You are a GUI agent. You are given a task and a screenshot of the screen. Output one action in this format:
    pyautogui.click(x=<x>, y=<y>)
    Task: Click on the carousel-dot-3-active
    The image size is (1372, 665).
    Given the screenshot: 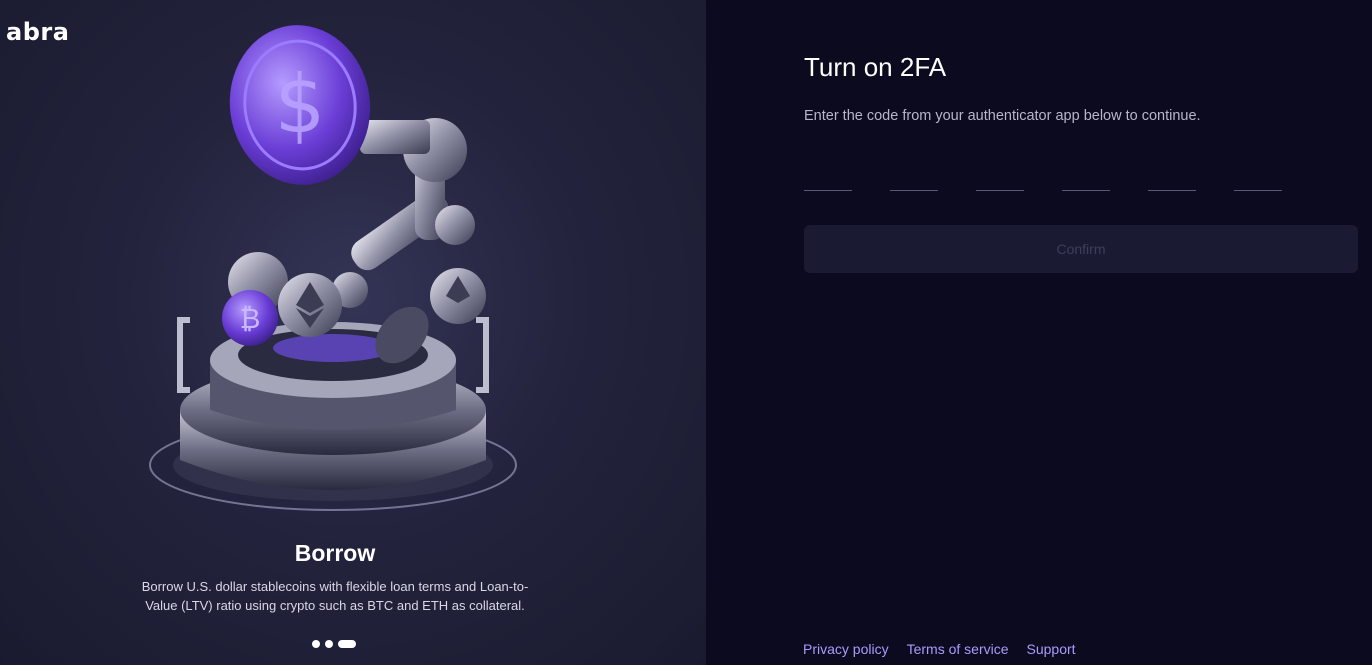 What is the action you would take?
    pyautogui.click(x=347, y=644)
    